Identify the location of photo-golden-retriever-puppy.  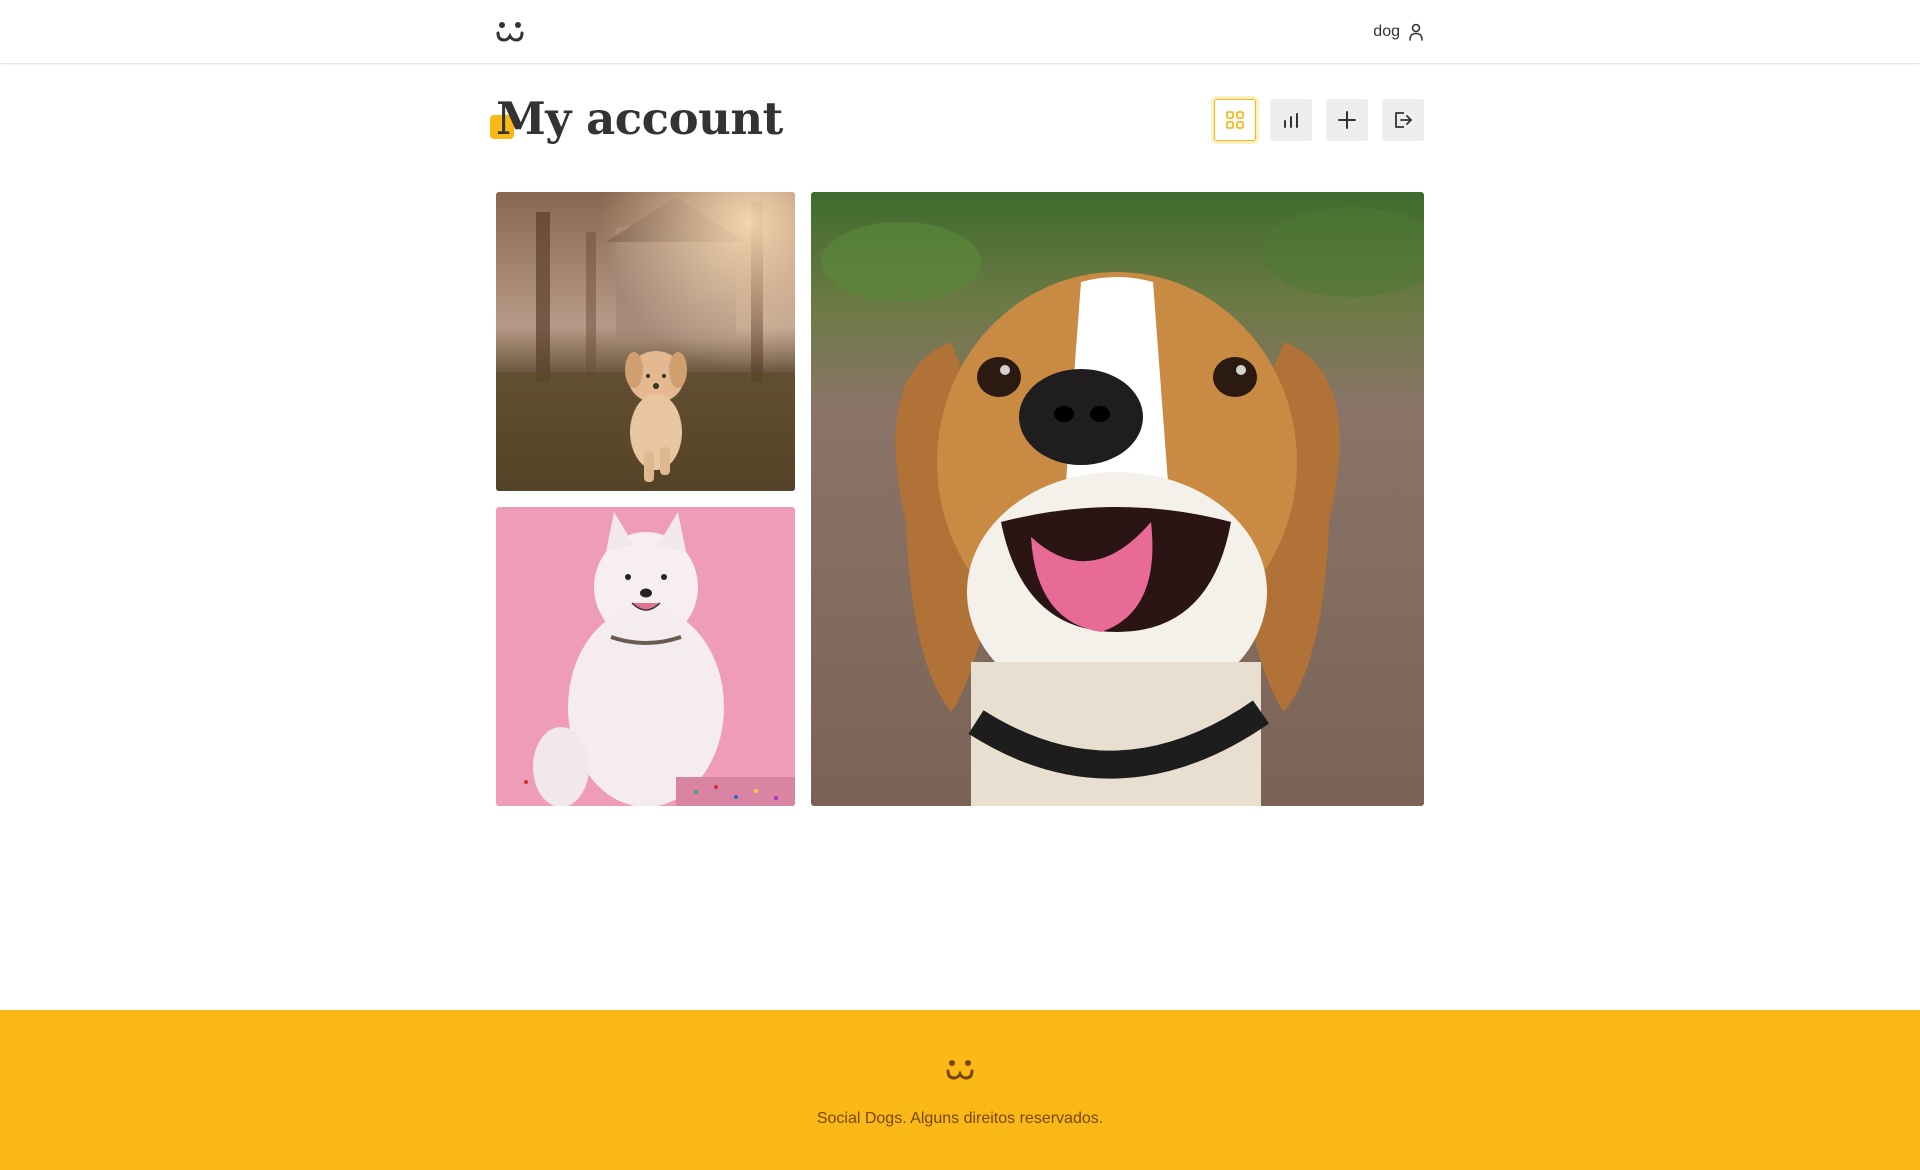
(645, 341).